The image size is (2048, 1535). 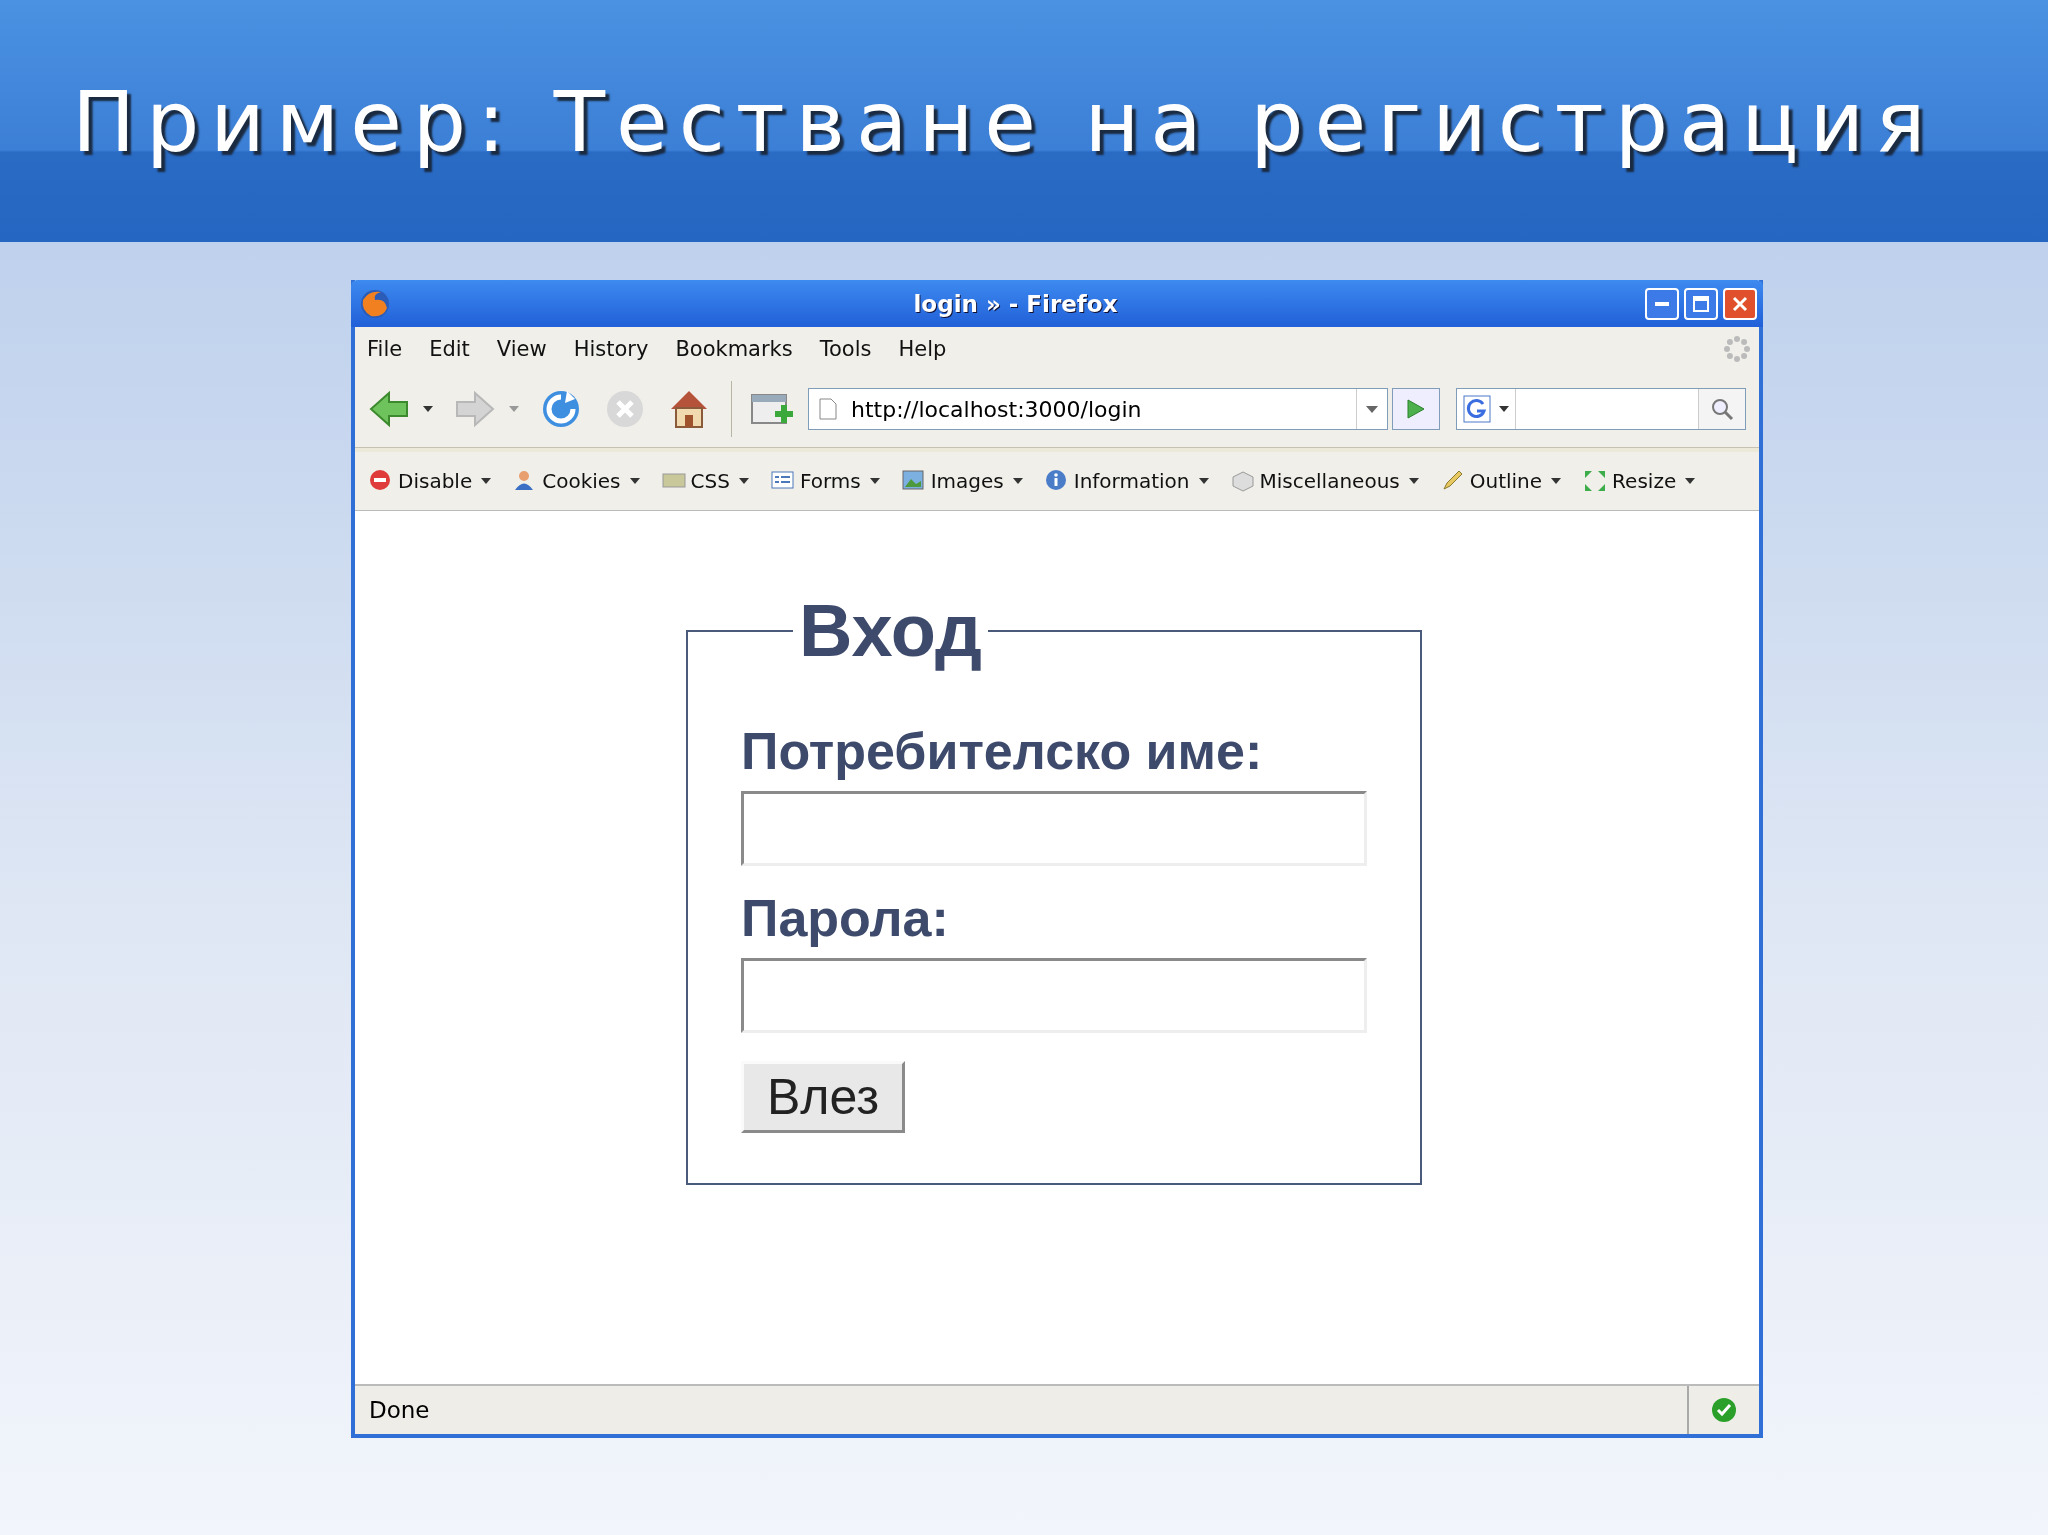 I want to click on field-label: Потребителско име:, so click(x=1002, y=751).